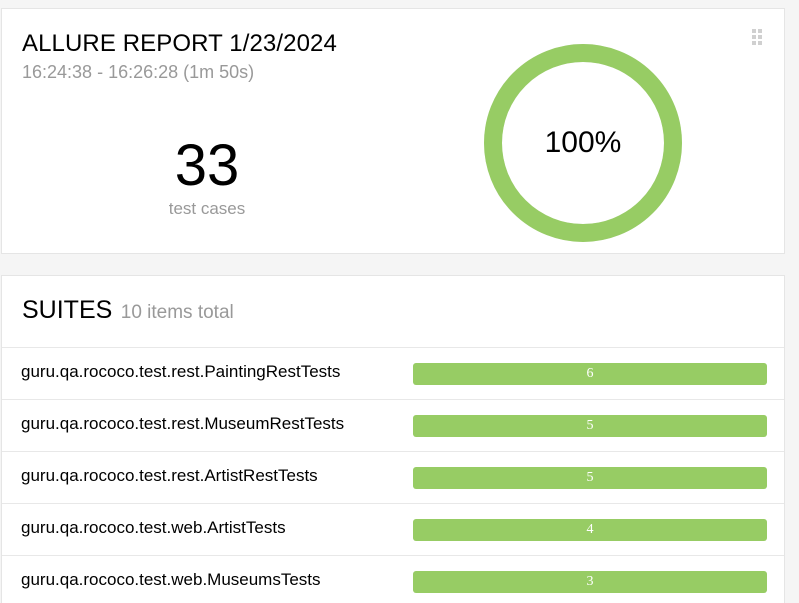  What do you see at coordinates (138, 72) in the screenshot?
I see `report-time-range: 16:24:38 - 16:26:28 (1m 50s)` at bounding box center [138, 72].